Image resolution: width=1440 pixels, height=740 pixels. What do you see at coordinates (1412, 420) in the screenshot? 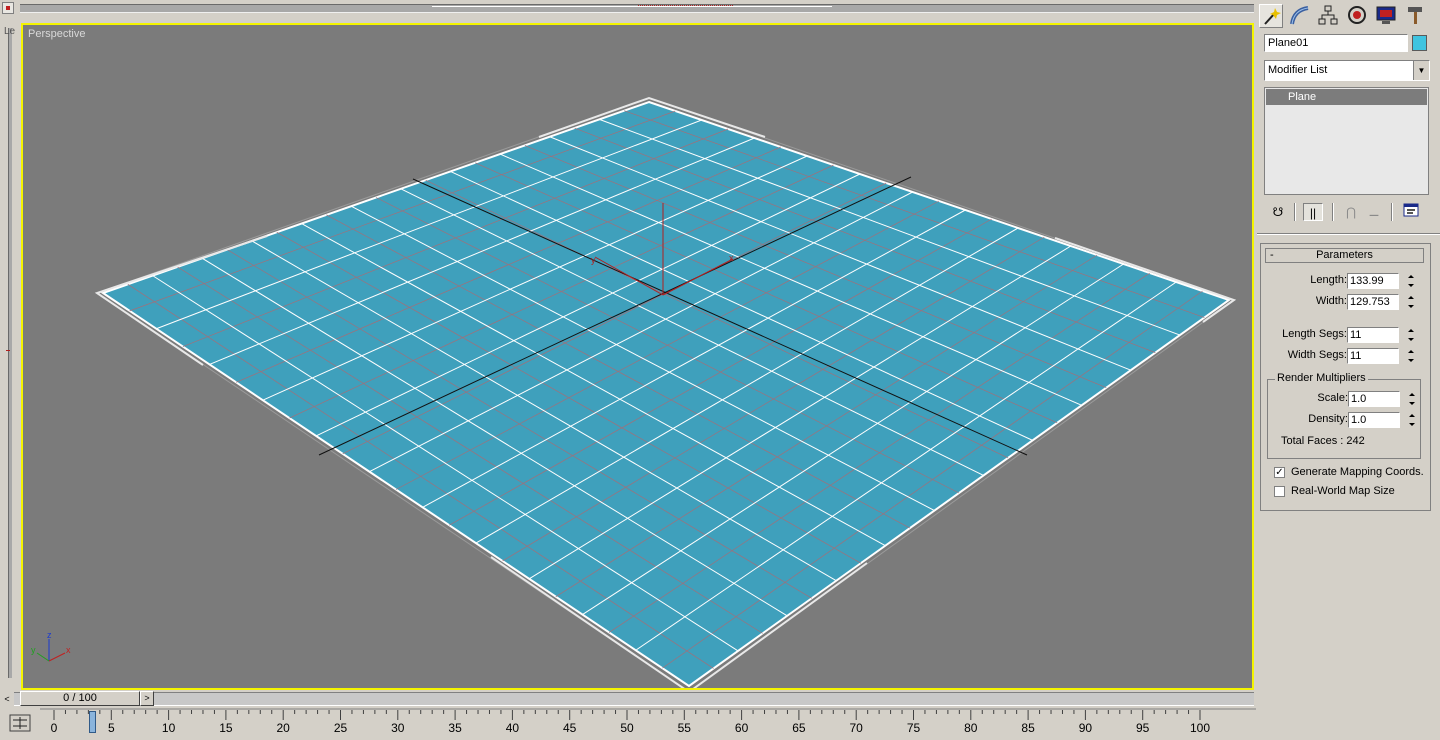
I see `density-spinner` at bounding box center [1412, 420].